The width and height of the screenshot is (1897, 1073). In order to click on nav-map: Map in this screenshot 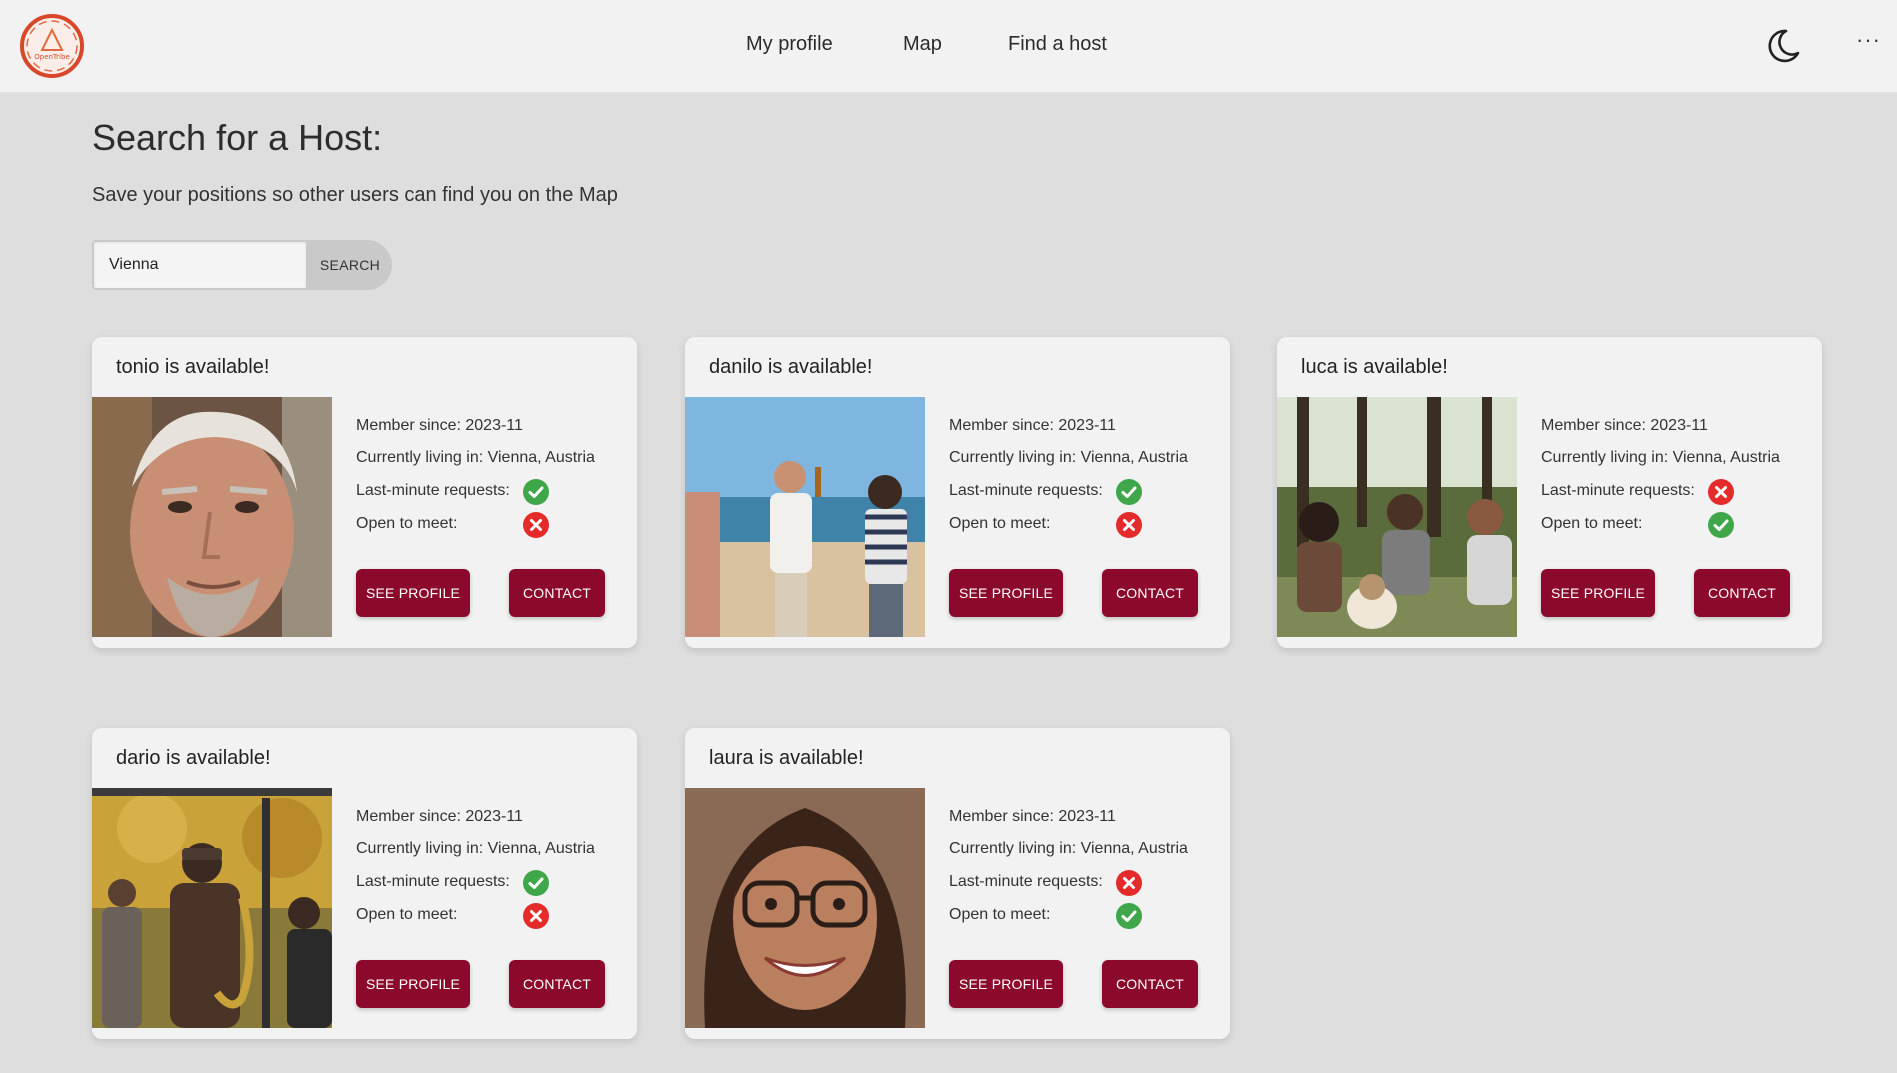, I will do `click(922, 44)`.